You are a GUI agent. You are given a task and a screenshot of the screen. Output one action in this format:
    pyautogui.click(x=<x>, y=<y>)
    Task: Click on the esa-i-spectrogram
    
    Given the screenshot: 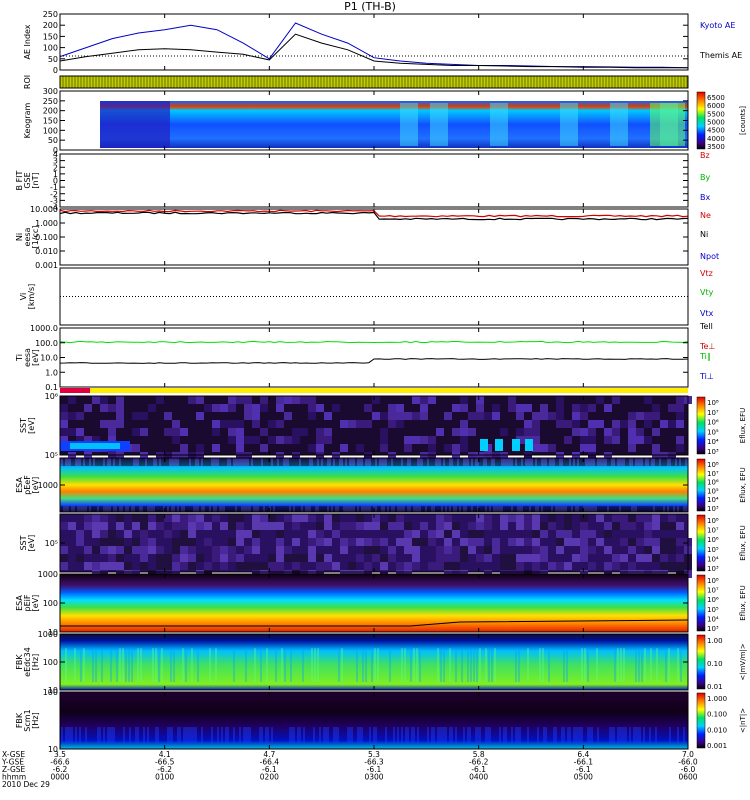 What is the action you would take?
    pyautogui.click(x=374, y=603)
    